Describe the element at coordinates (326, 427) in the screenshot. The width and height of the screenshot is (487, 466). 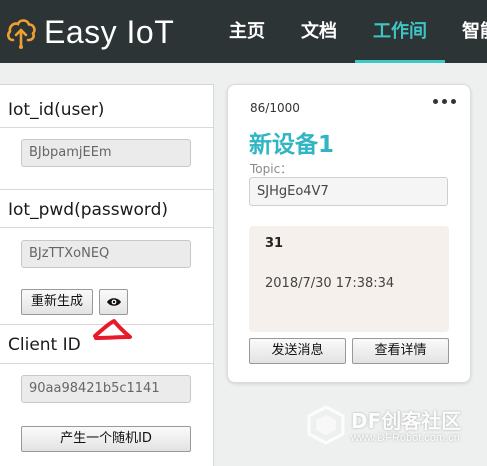
I see `dfrobot-logo-icon` at that location.